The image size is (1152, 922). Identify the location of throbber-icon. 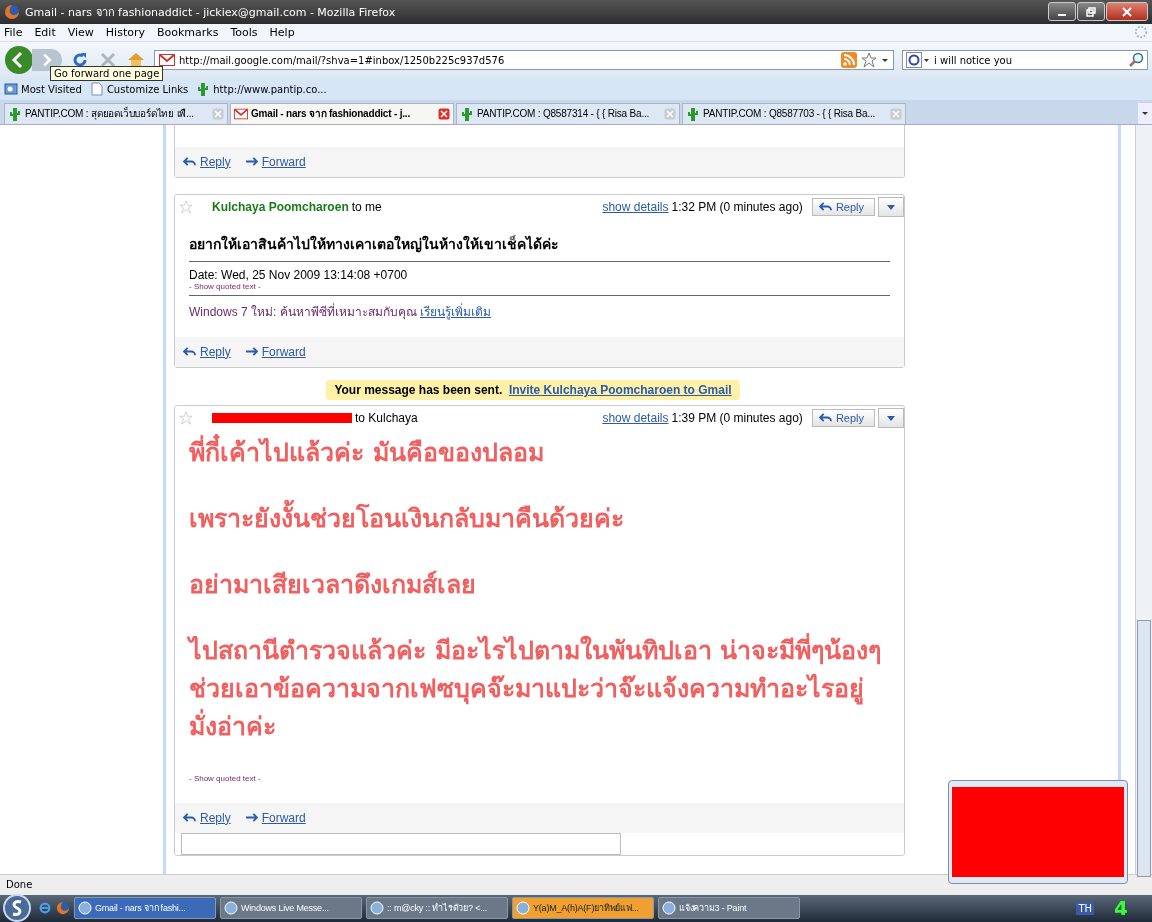
(1141, 32).